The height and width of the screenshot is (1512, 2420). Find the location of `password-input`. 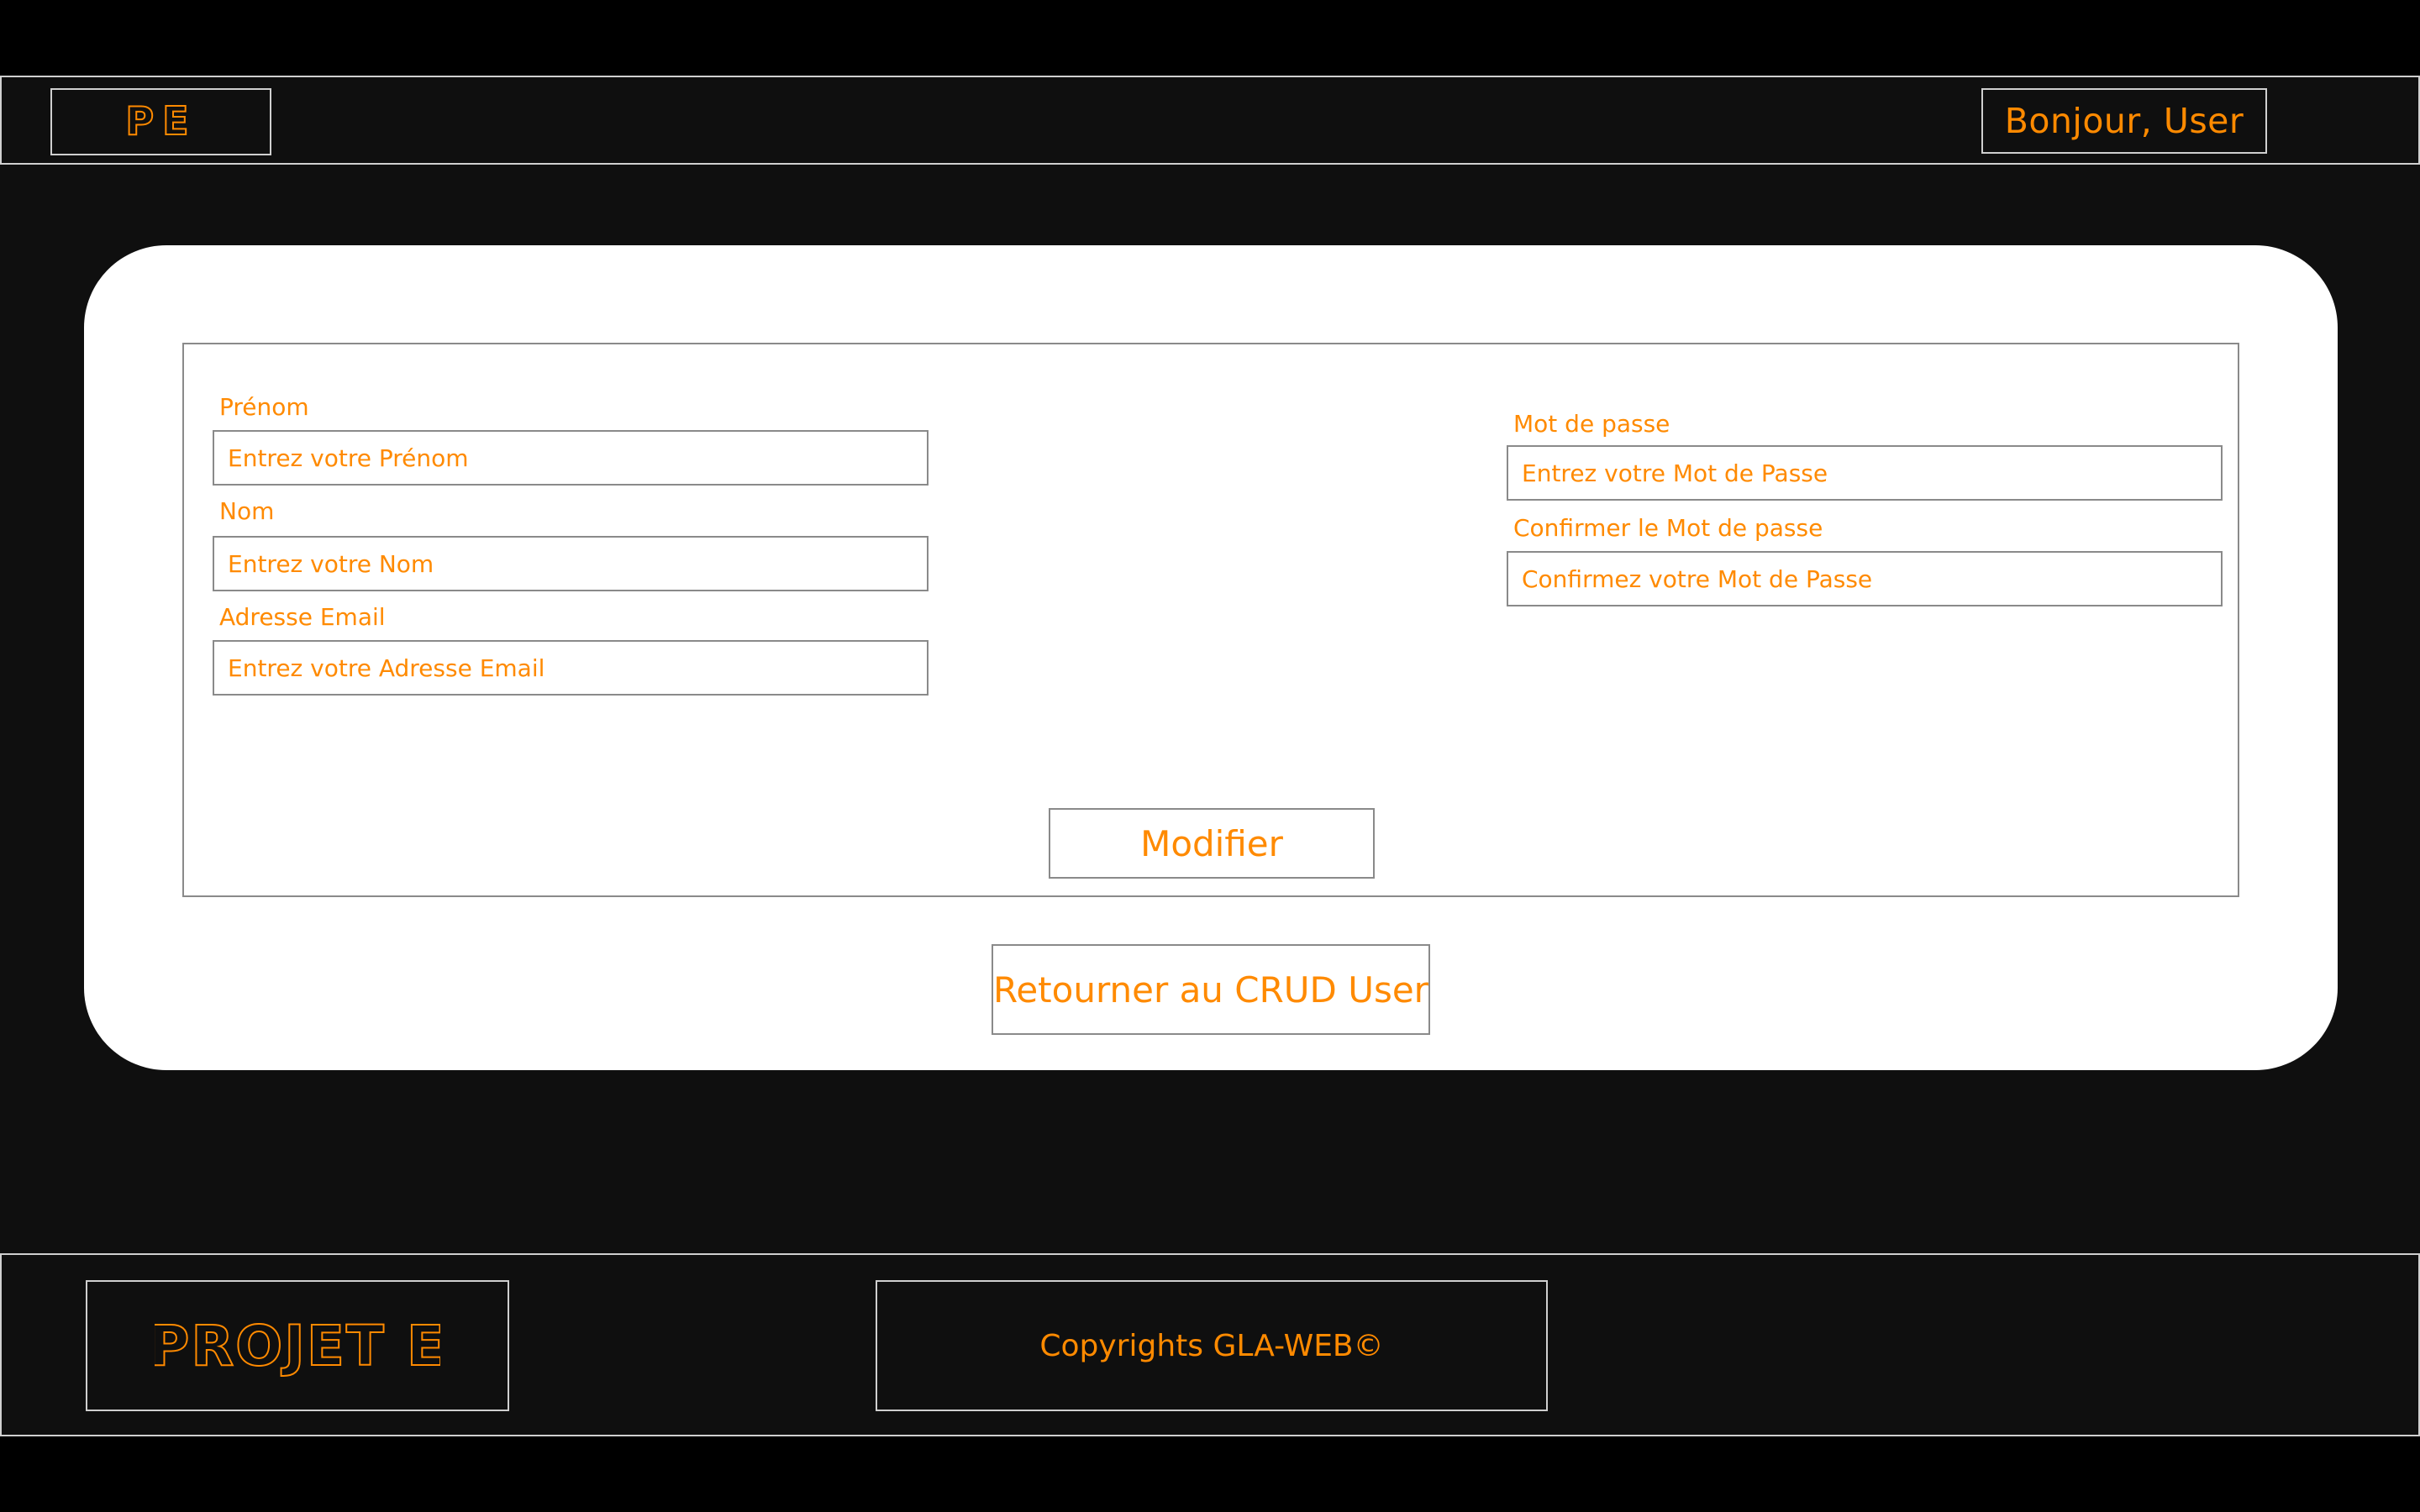

password-input is located at coordinates (1865, 473).